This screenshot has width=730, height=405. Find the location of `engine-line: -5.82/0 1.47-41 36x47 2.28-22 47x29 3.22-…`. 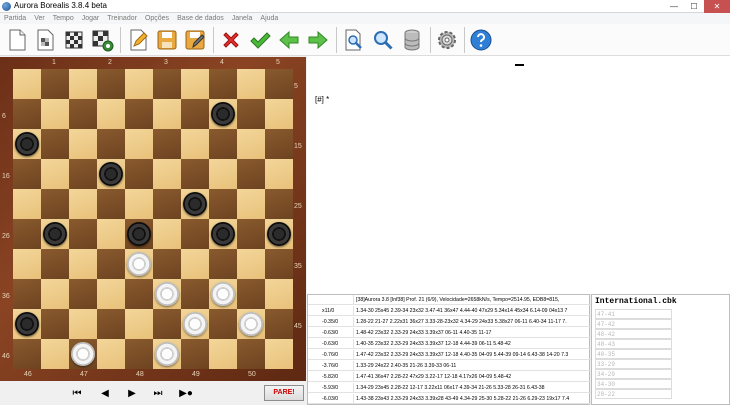

engine-line: -5.82/0 1.47-41 36x47 2.28-22 47x29 3.22-… is located at coordinates (449, 377).